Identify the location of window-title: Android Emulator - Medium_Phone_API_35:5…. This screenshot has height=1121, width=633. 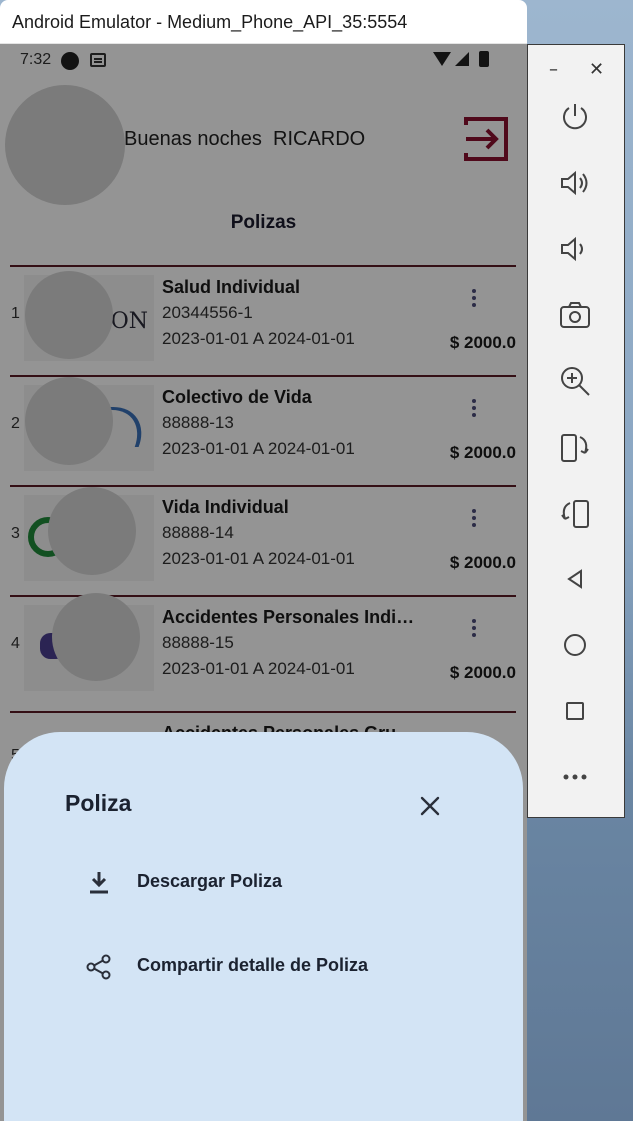
(210, 22).